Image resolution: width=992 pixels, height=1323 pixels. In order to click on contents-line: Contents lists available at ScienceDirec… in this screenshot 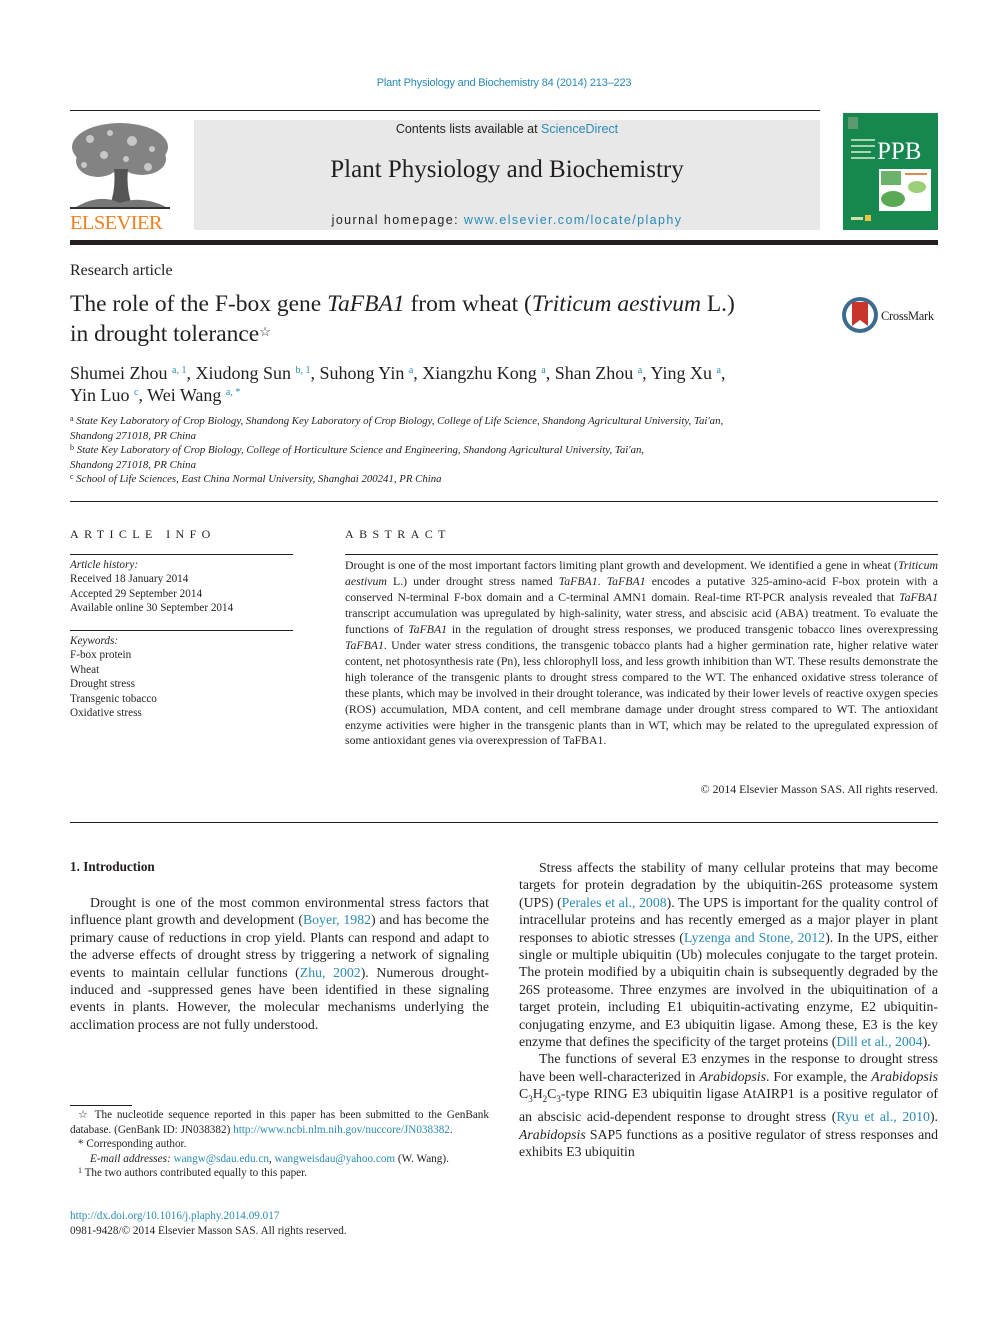, I will do `click(507, 129)`.